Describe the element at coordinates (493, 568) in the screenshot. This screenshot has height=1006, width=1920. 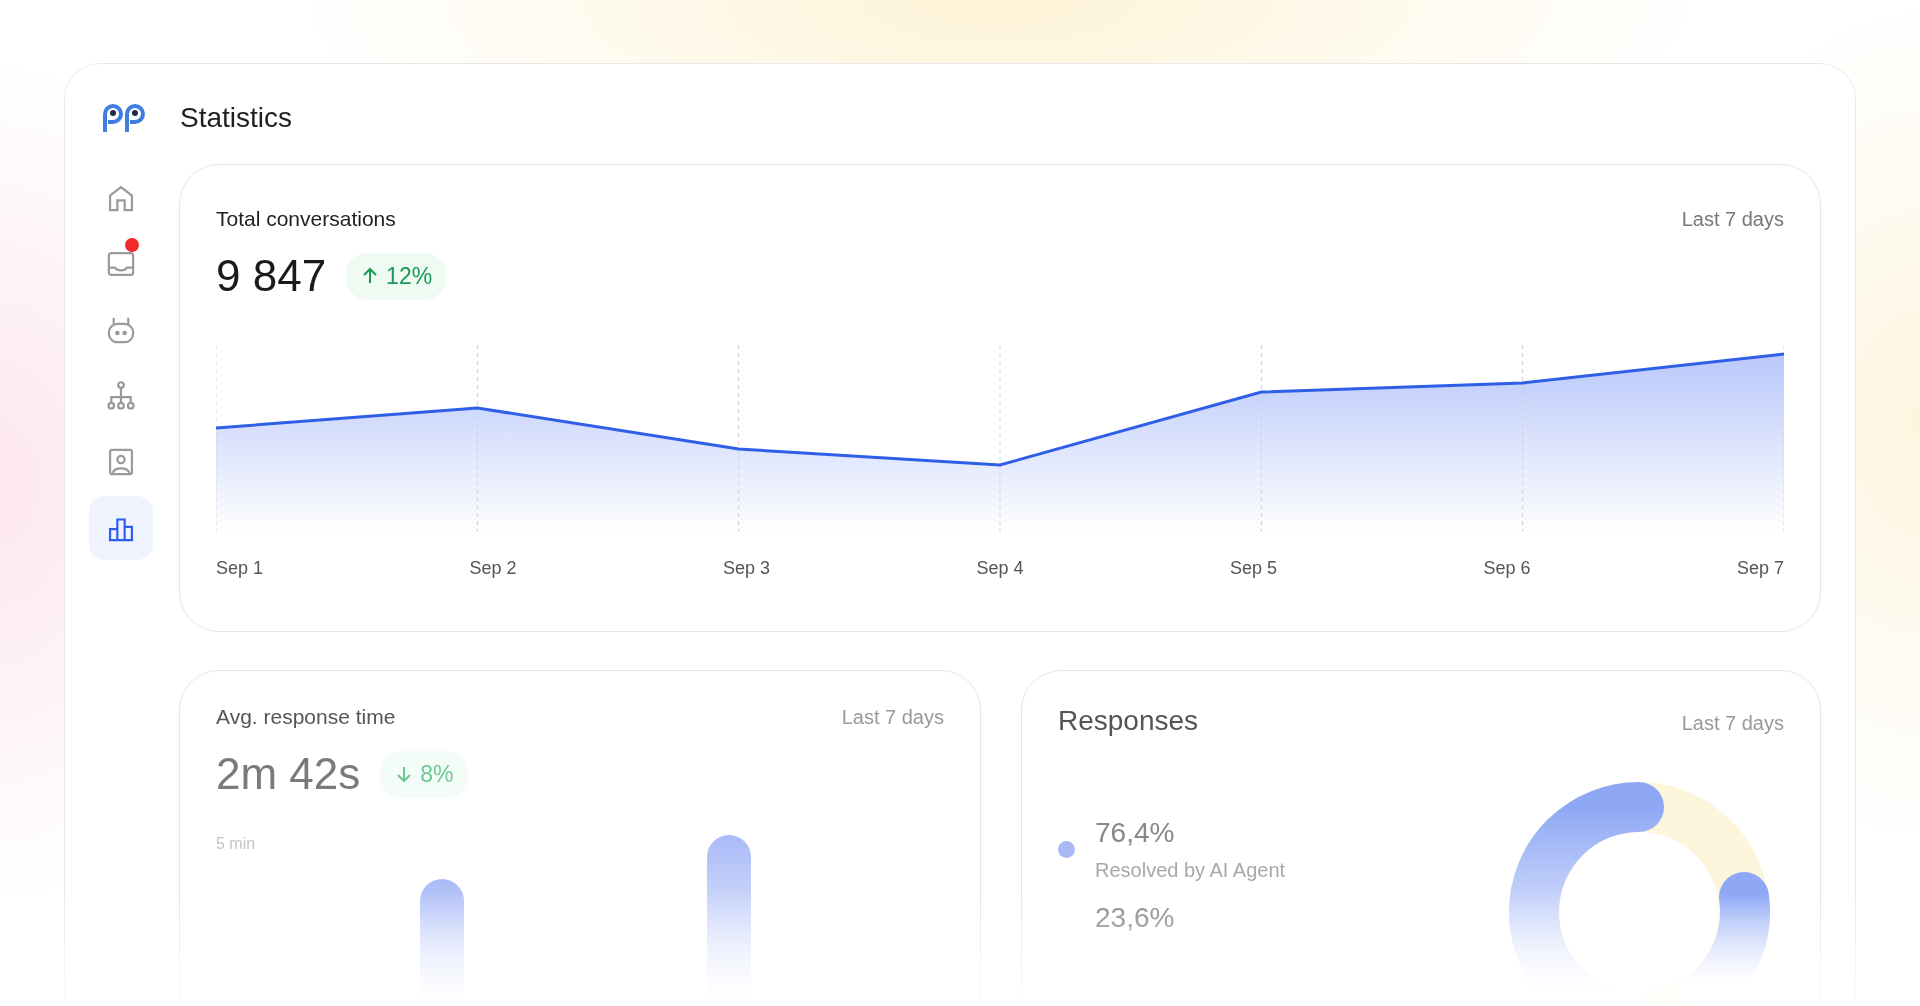
I see `axis-label: Sep 2` at that location.